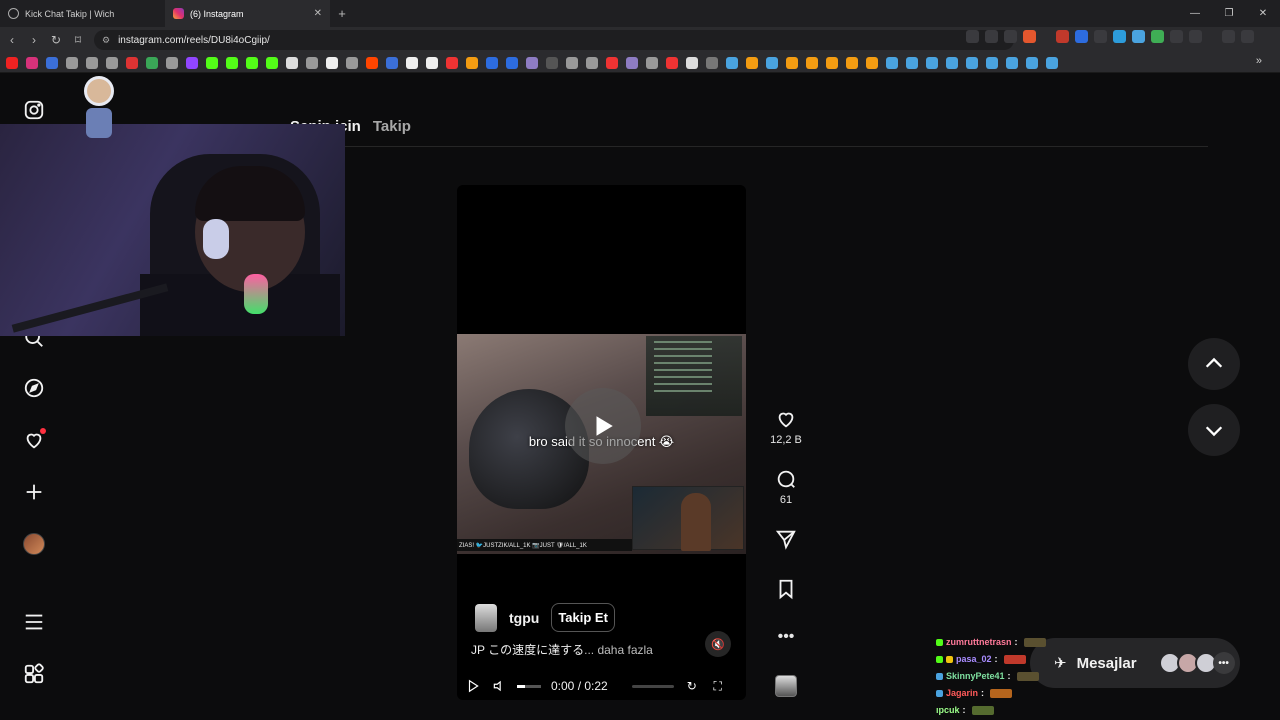  I want to click on uploader-name: tgpu, so click(524, 618).